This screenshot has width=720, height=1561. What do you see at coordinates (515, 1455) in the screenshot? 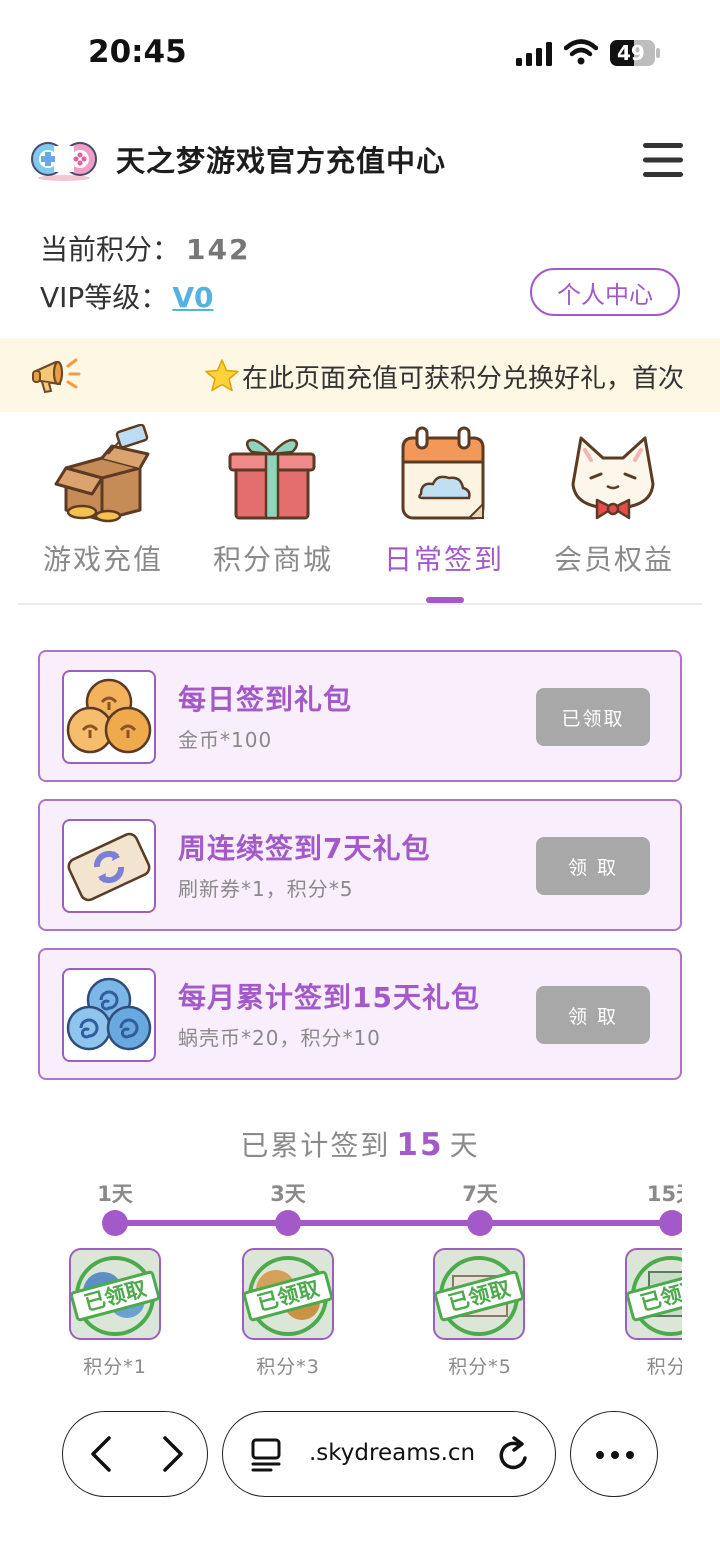
I see `reload-icon` at bounding box center [515, 1455].